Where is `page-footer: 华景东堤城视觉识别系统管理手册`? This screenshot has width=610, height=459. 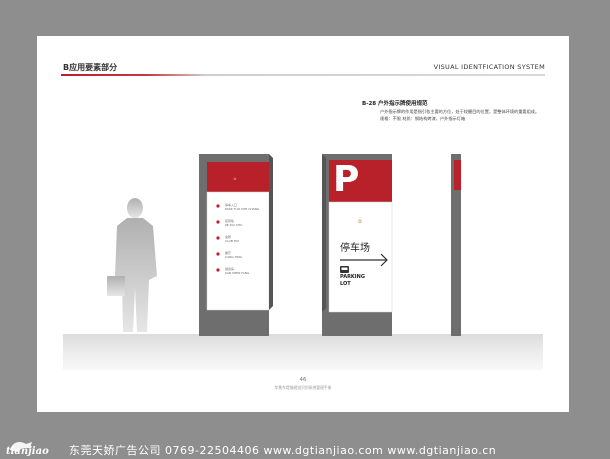 page-footer: 华景东堤城视觉识别系统管理手册 is located at coordinates (303, 387).